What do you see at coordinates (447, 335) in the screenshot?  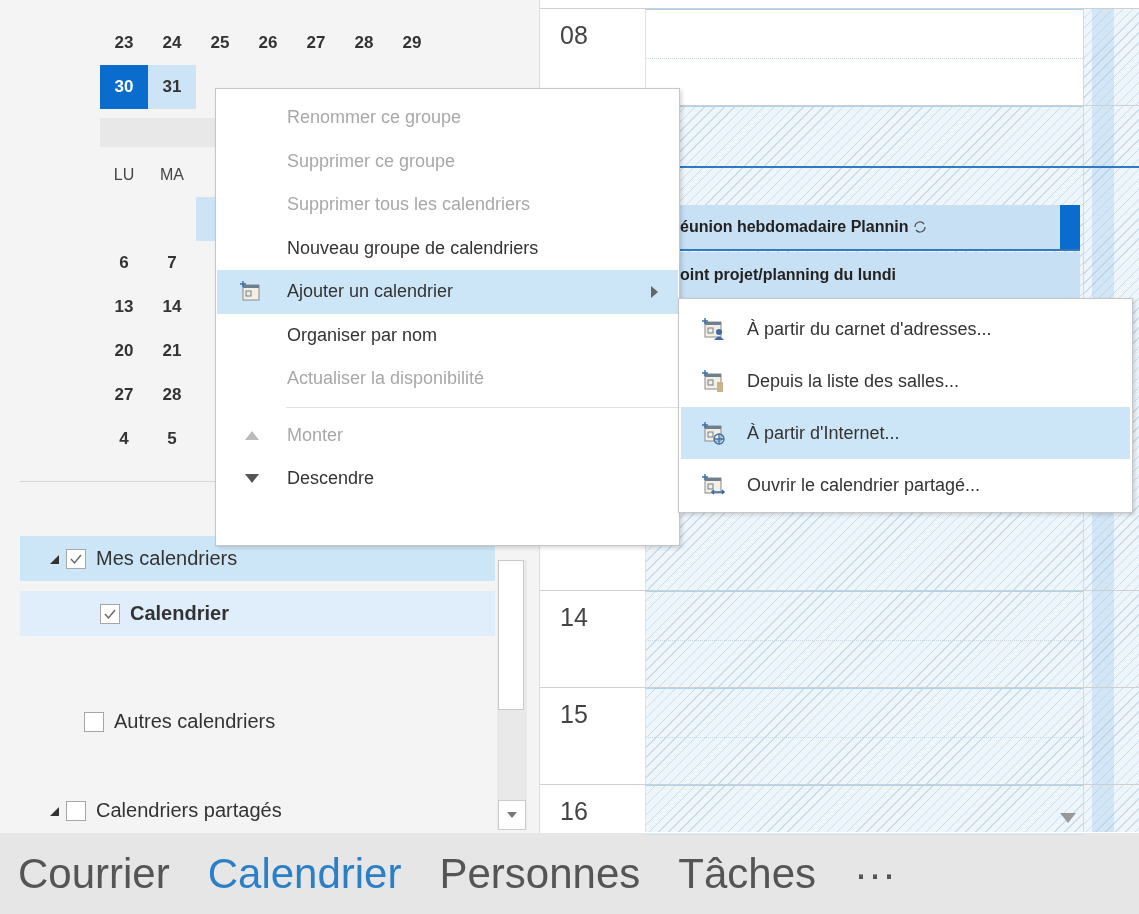 I see `menu-item: Organiser par nom` at bounding box center [447, 335].